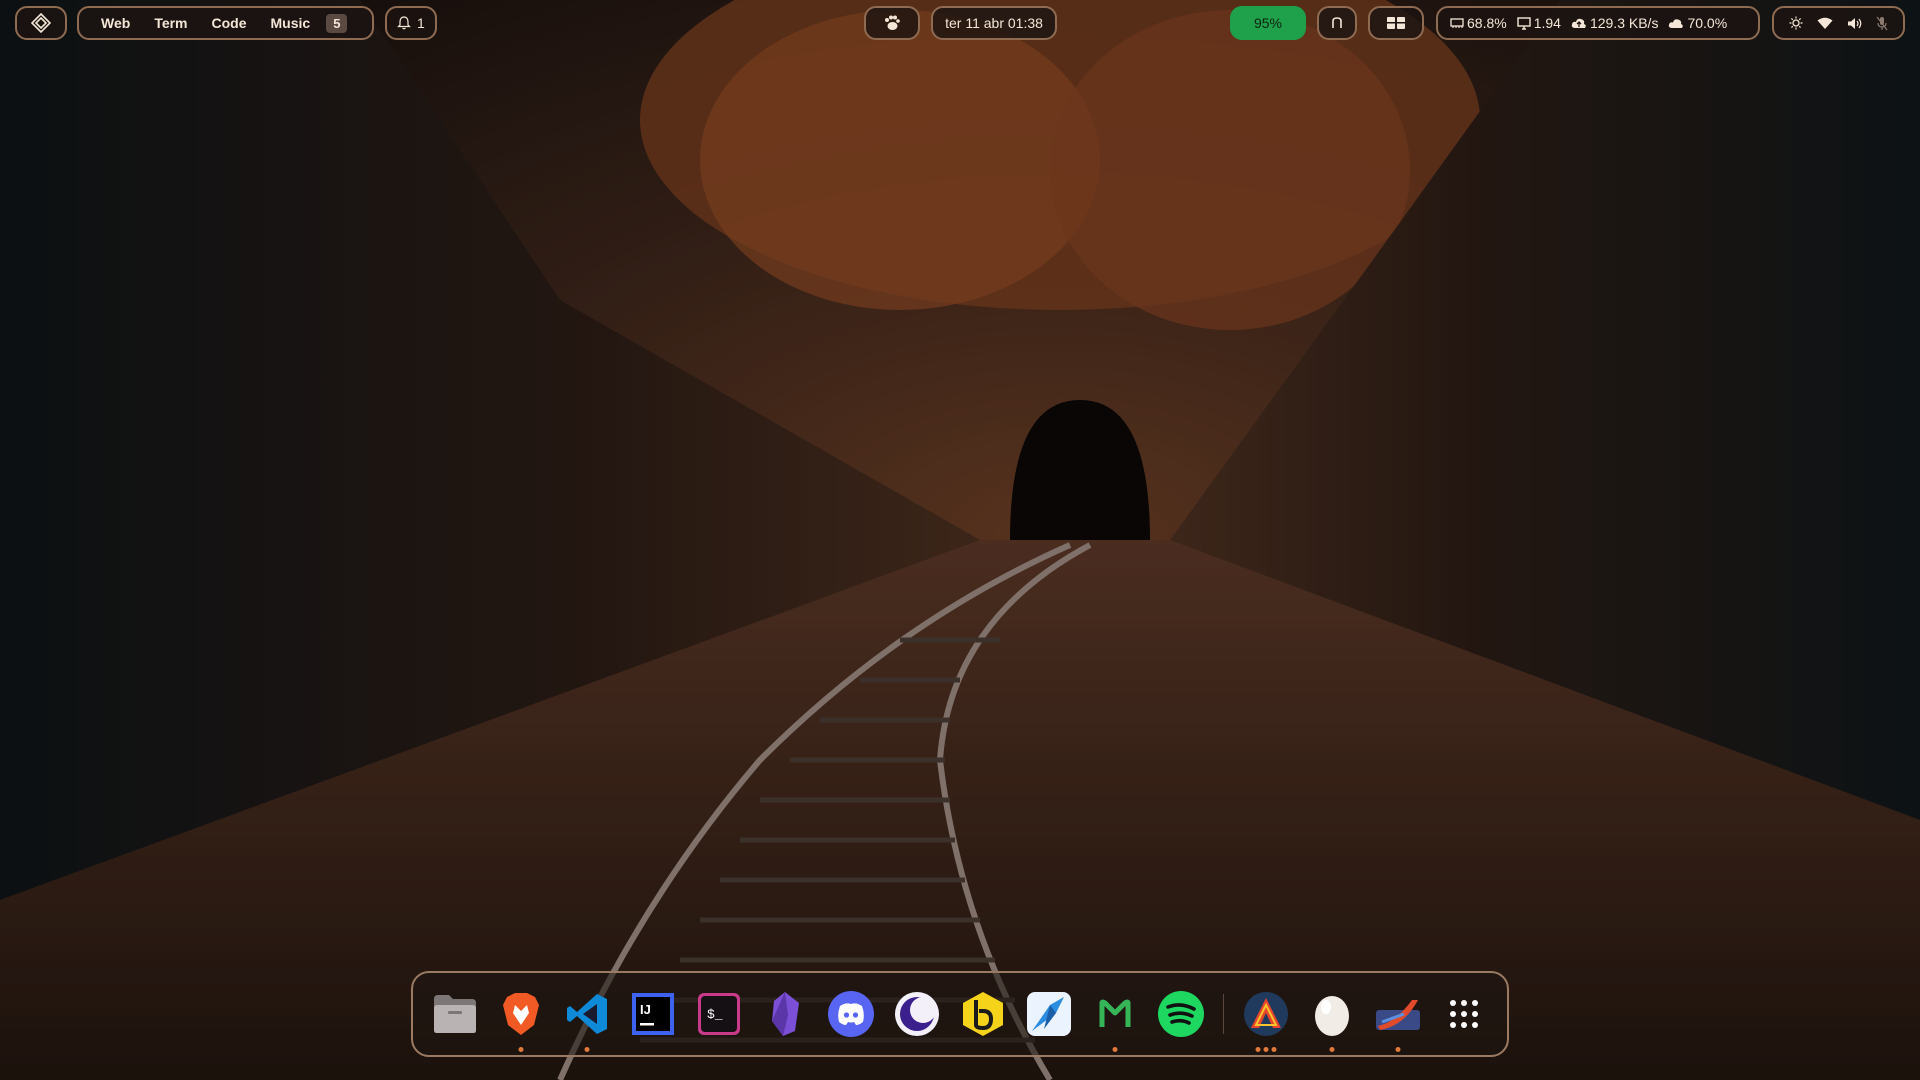 This screenshot has width=1920, height=1080. I want to click on dock-app-mongo, so click(1115, 1021).